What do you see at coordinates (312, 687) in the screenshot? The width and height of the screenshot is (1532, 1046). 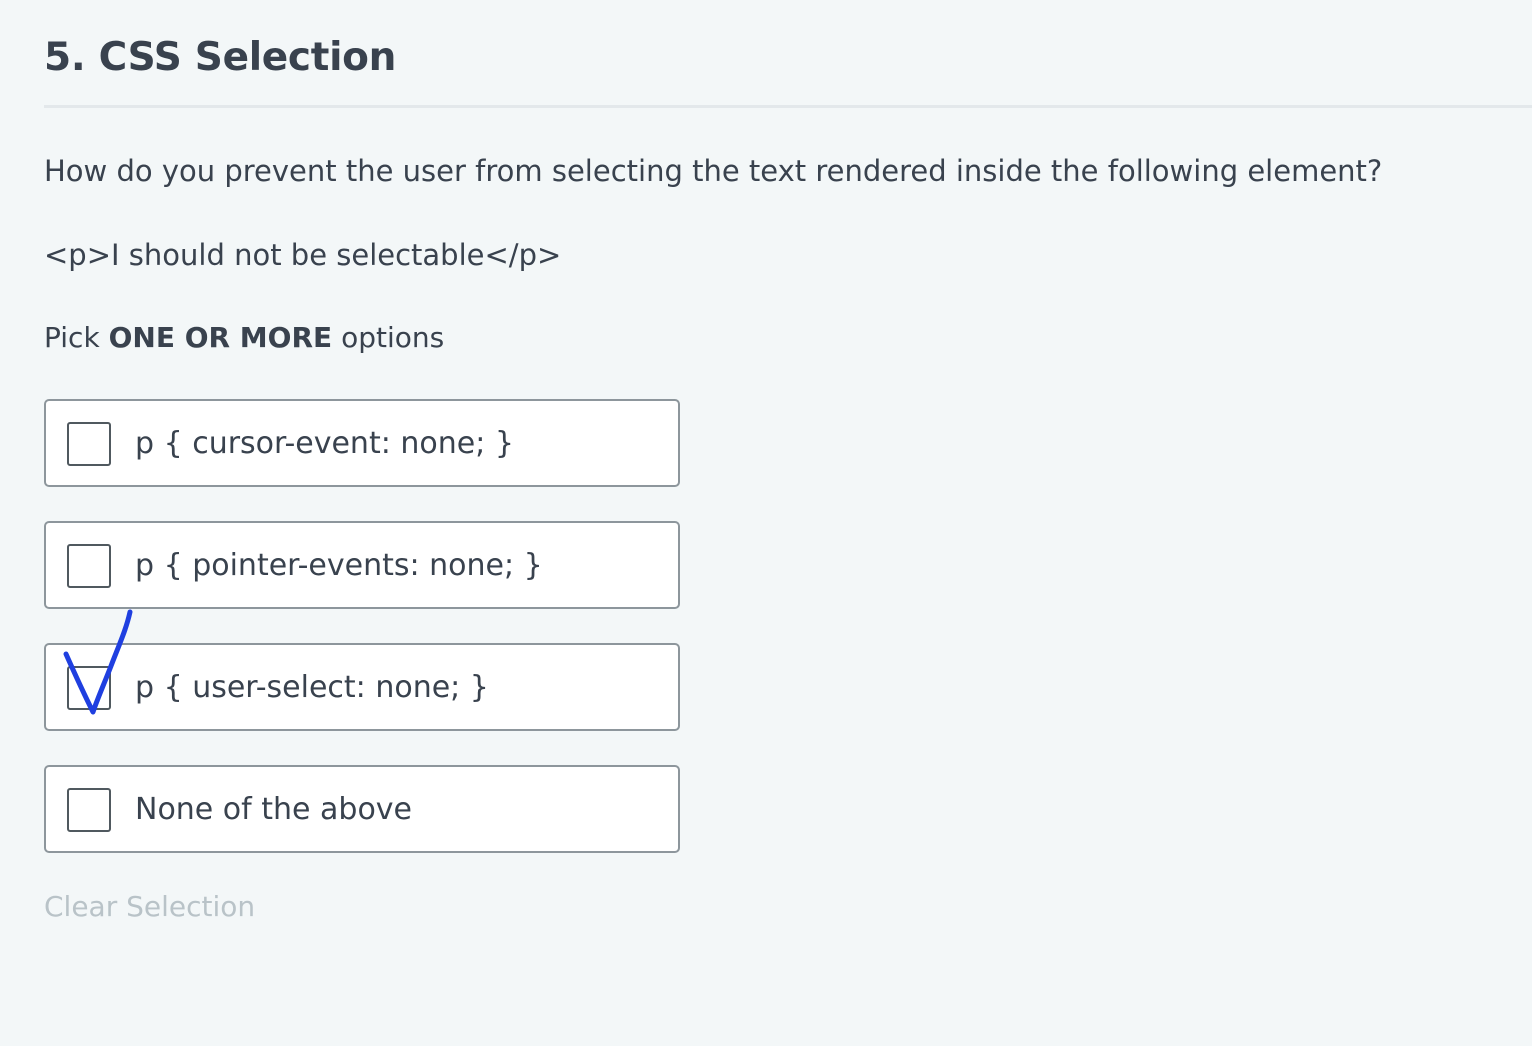 I see `option-label: p { user-select: none; }` at bounding box center [312, 687].